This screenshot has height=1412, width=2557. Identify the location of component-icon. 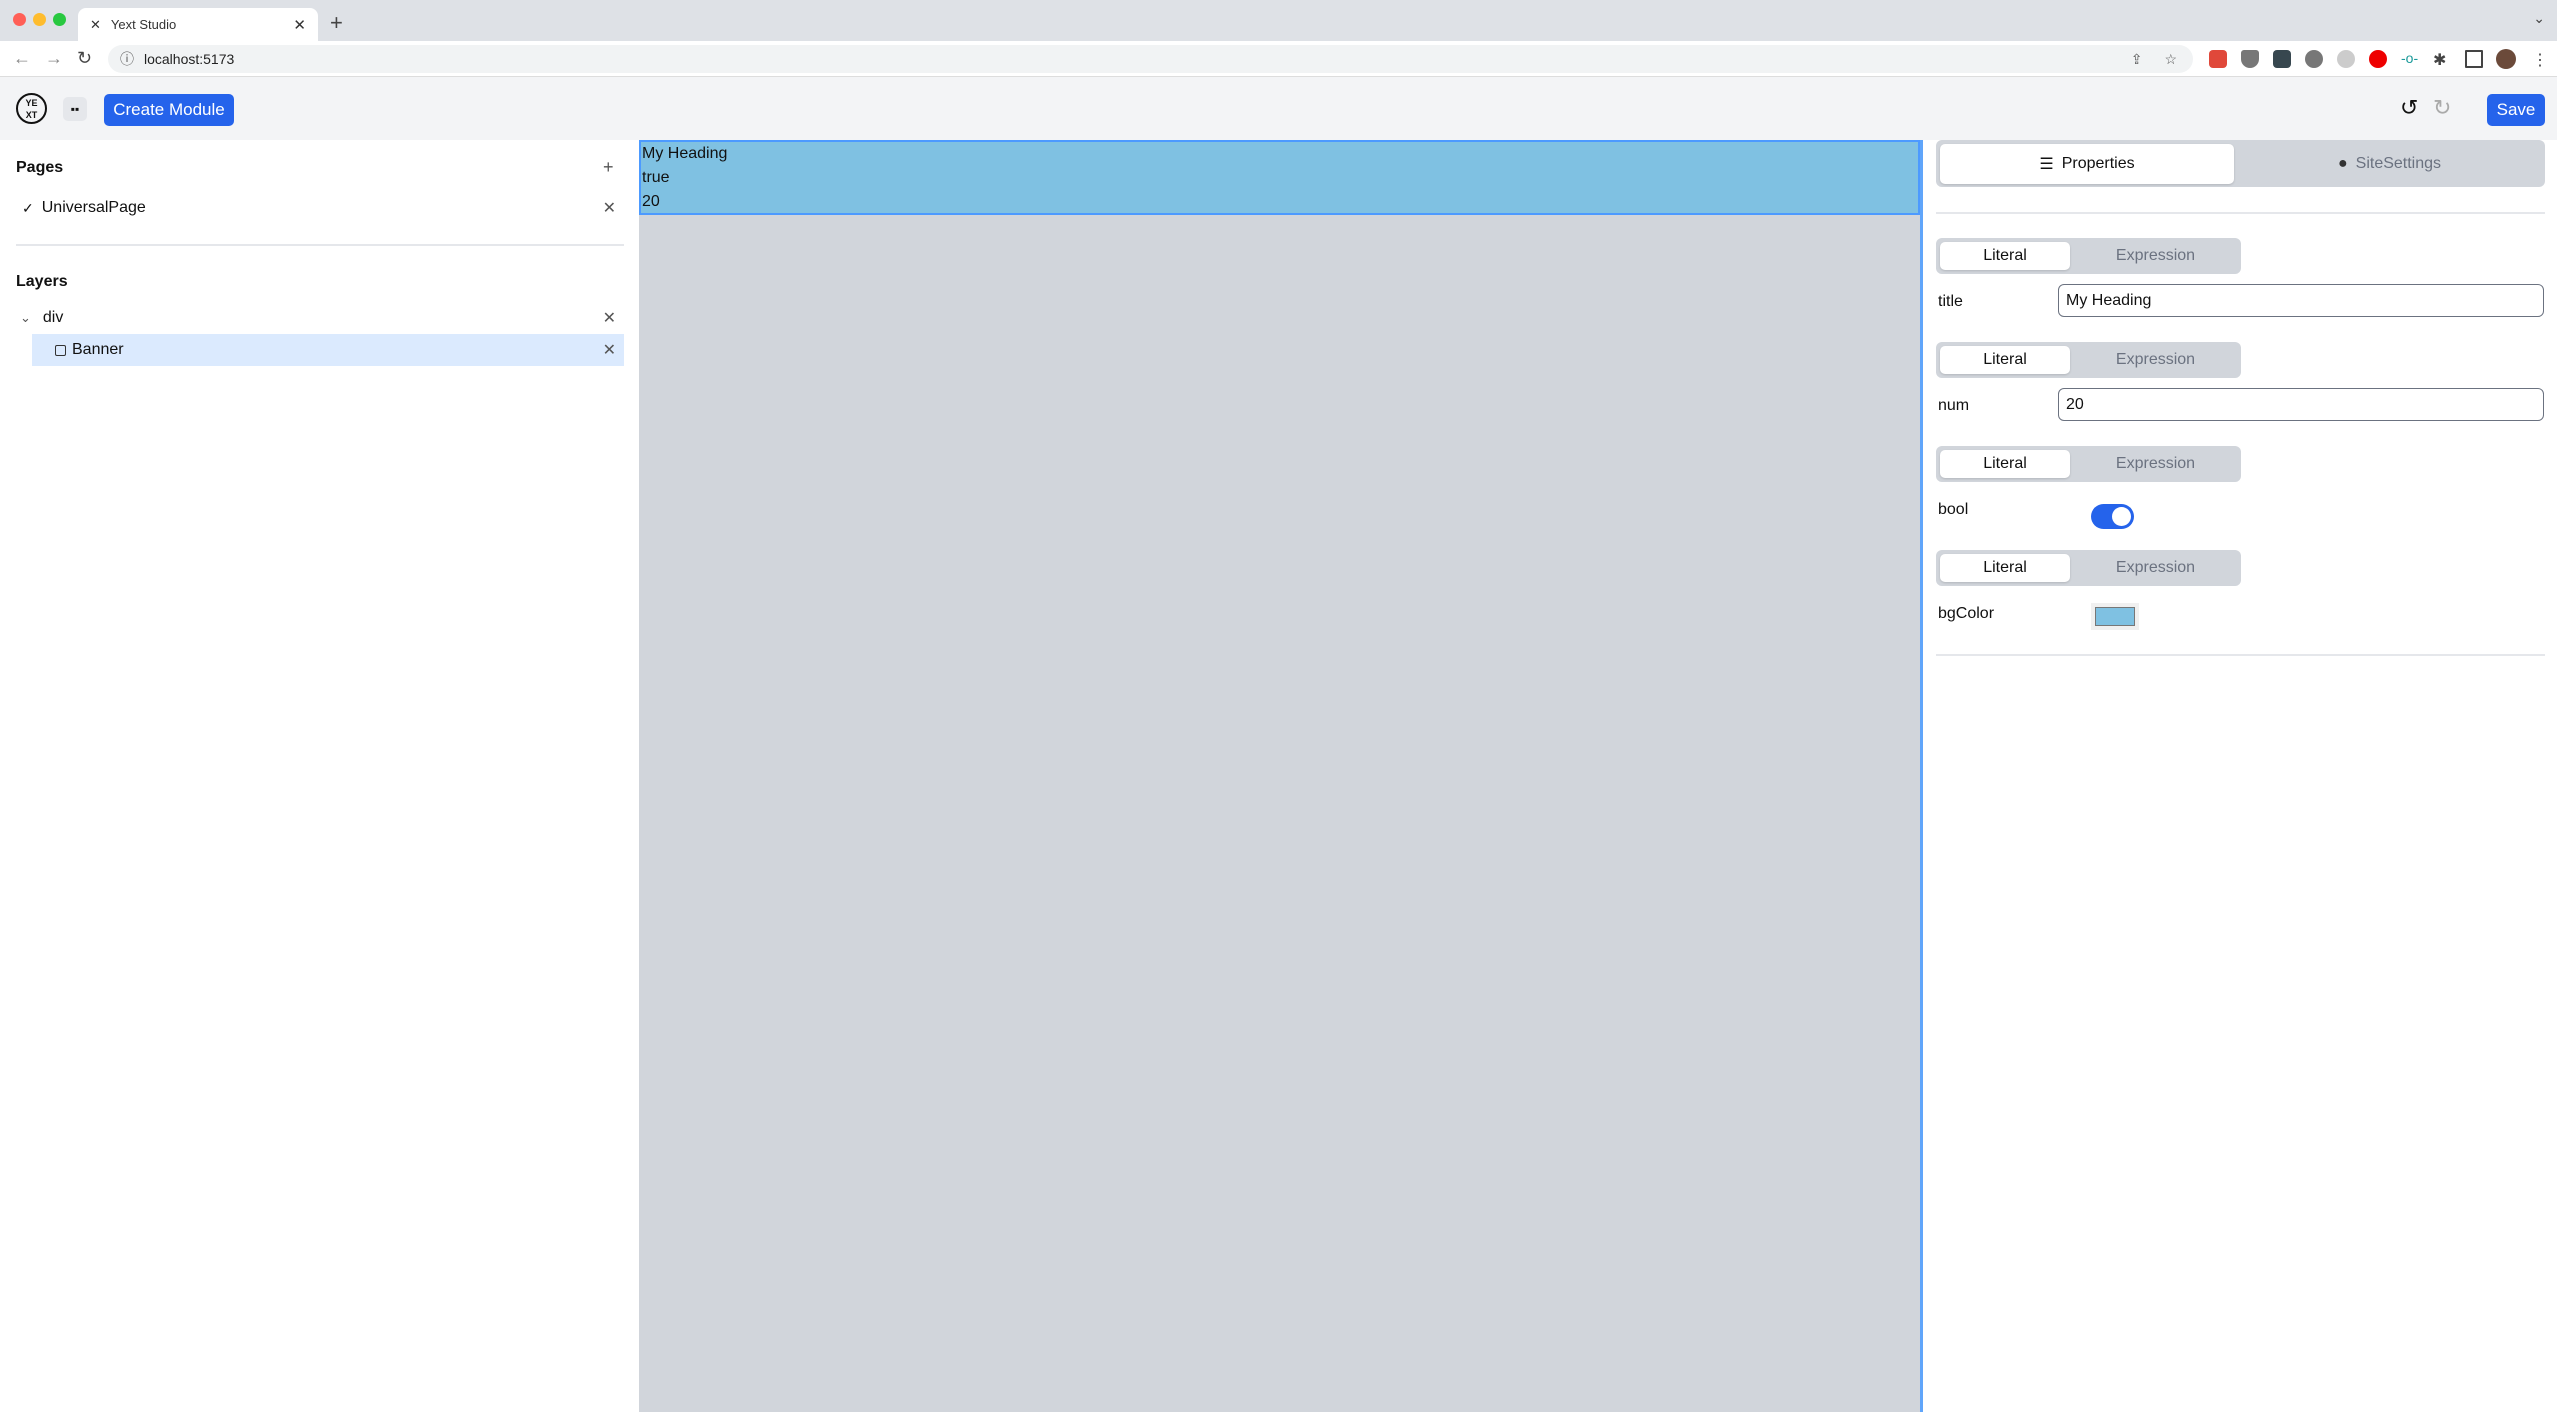
(60, 350).